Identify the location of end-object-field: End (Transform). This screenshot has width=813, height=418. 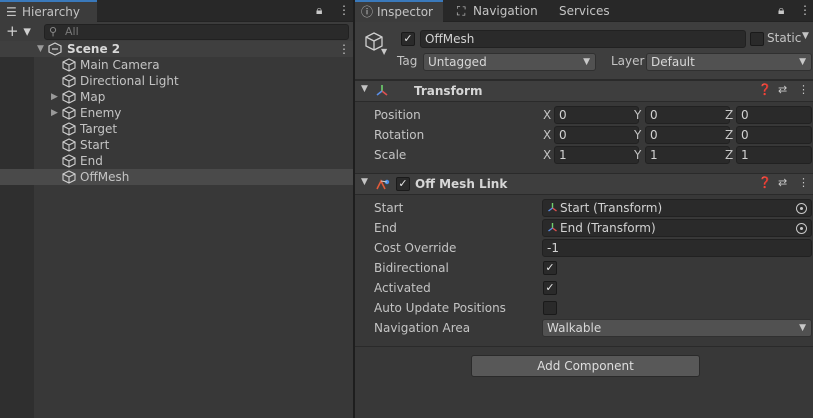
(677, 228).